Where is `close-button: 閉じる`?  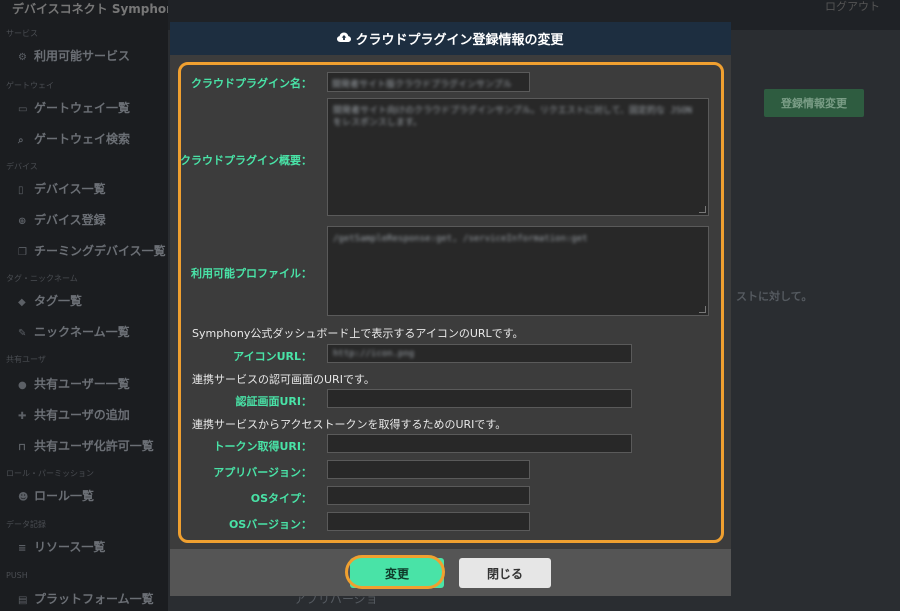
close-button: 閉じる is located at coordinates (505, 573).